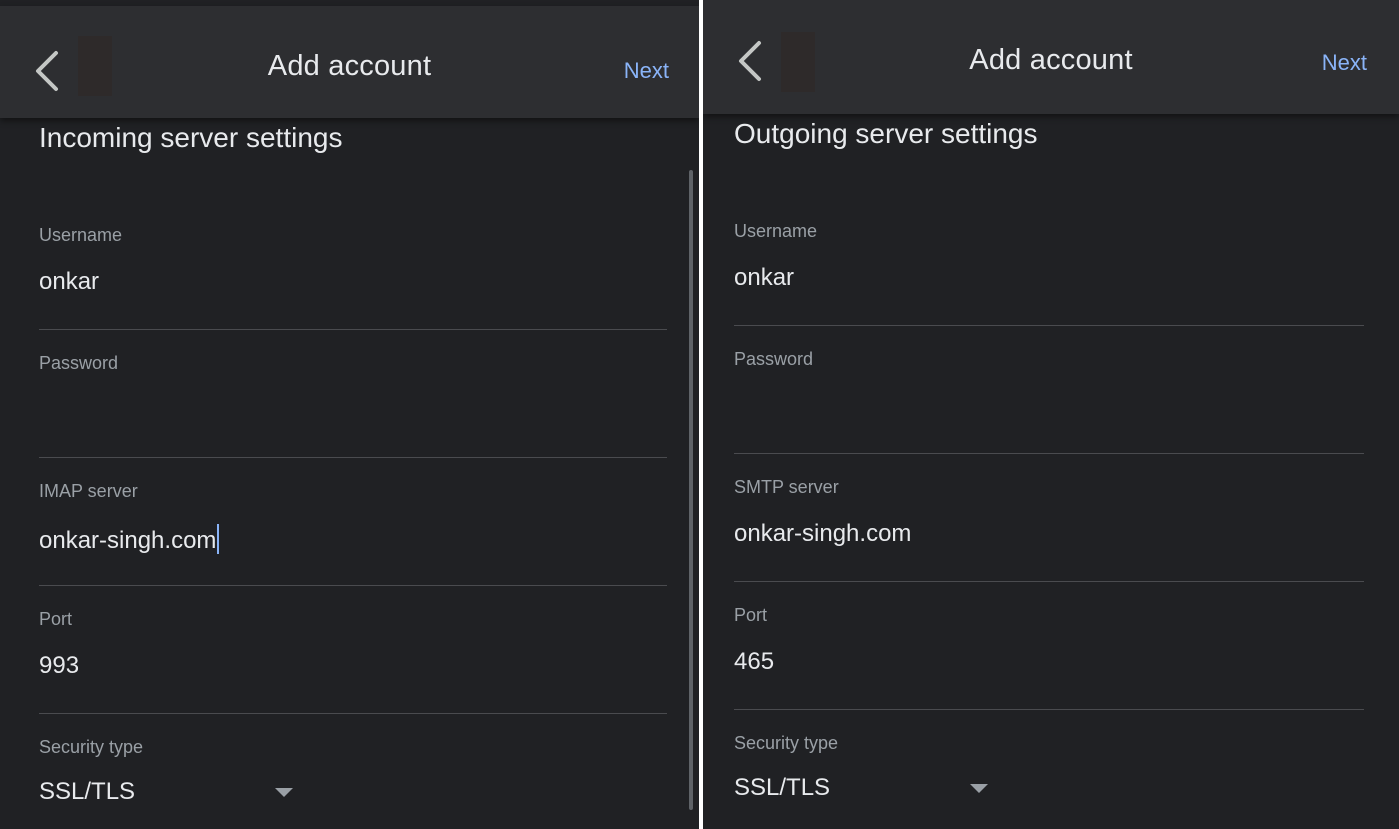 The height and width of the screenshot is (829, 1399). What do you see at coordinates (691, 490) in the screenshot?
I see `scrollbar` at bounding box center [691, 490].